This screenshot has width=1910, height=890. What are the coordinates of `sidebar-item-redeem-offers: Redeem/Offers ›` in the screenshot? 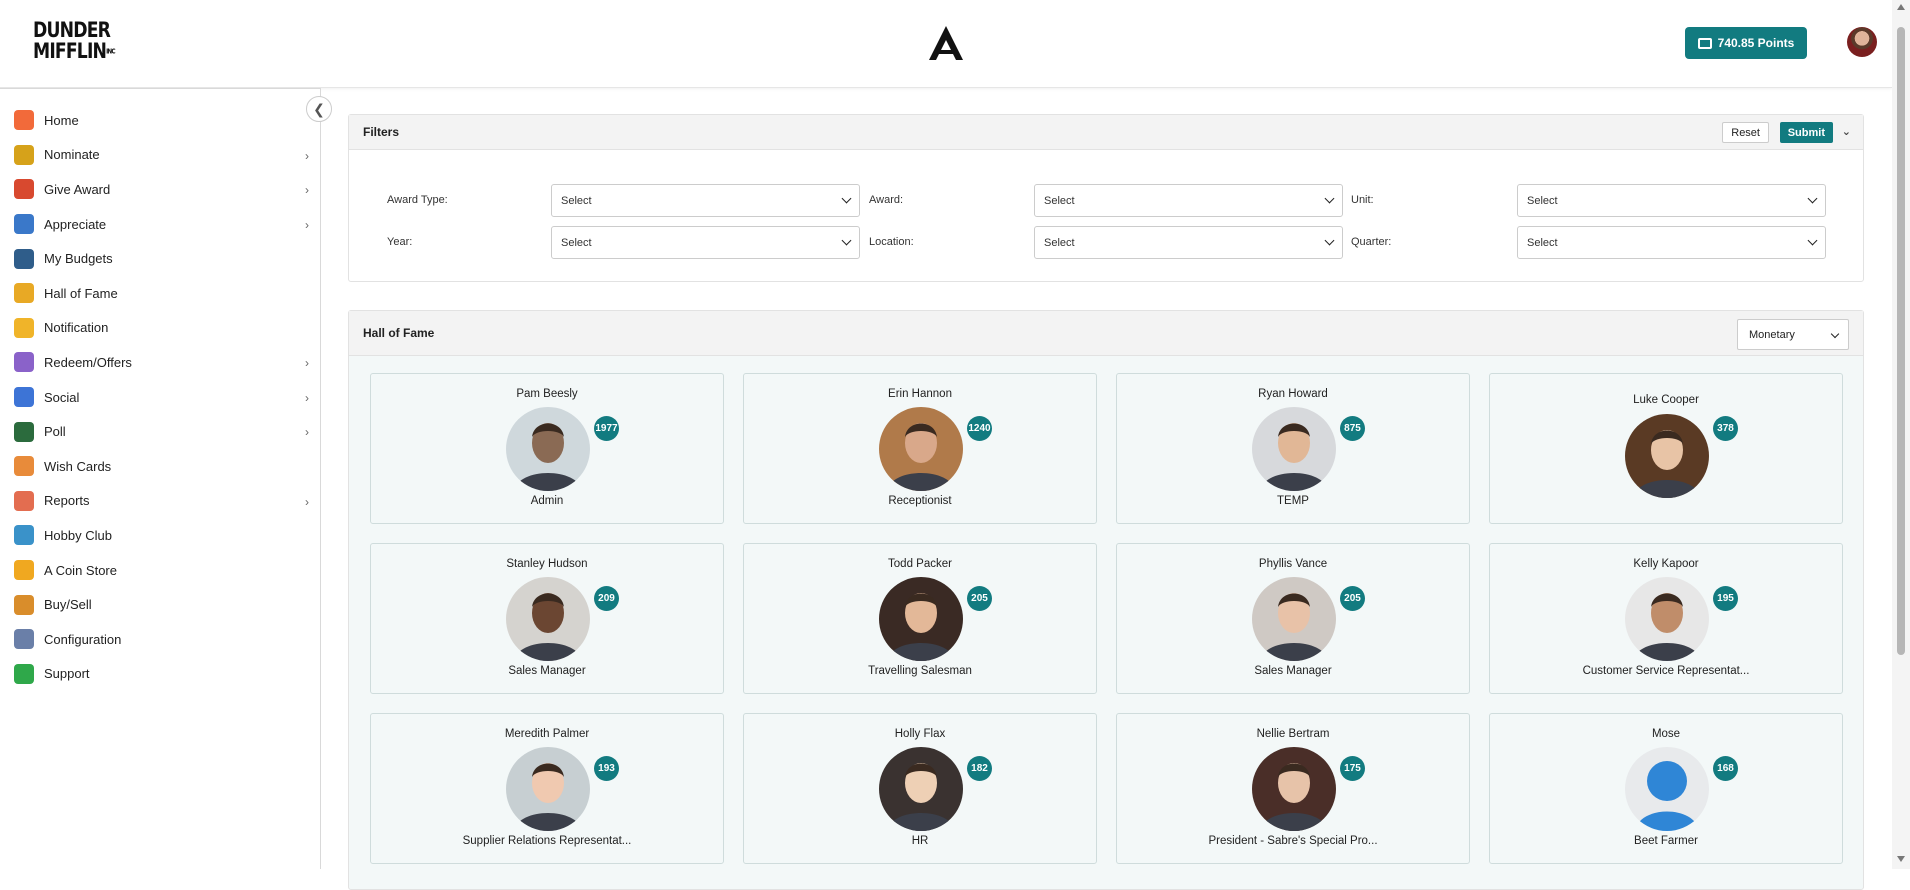 It's located at (164, 362).